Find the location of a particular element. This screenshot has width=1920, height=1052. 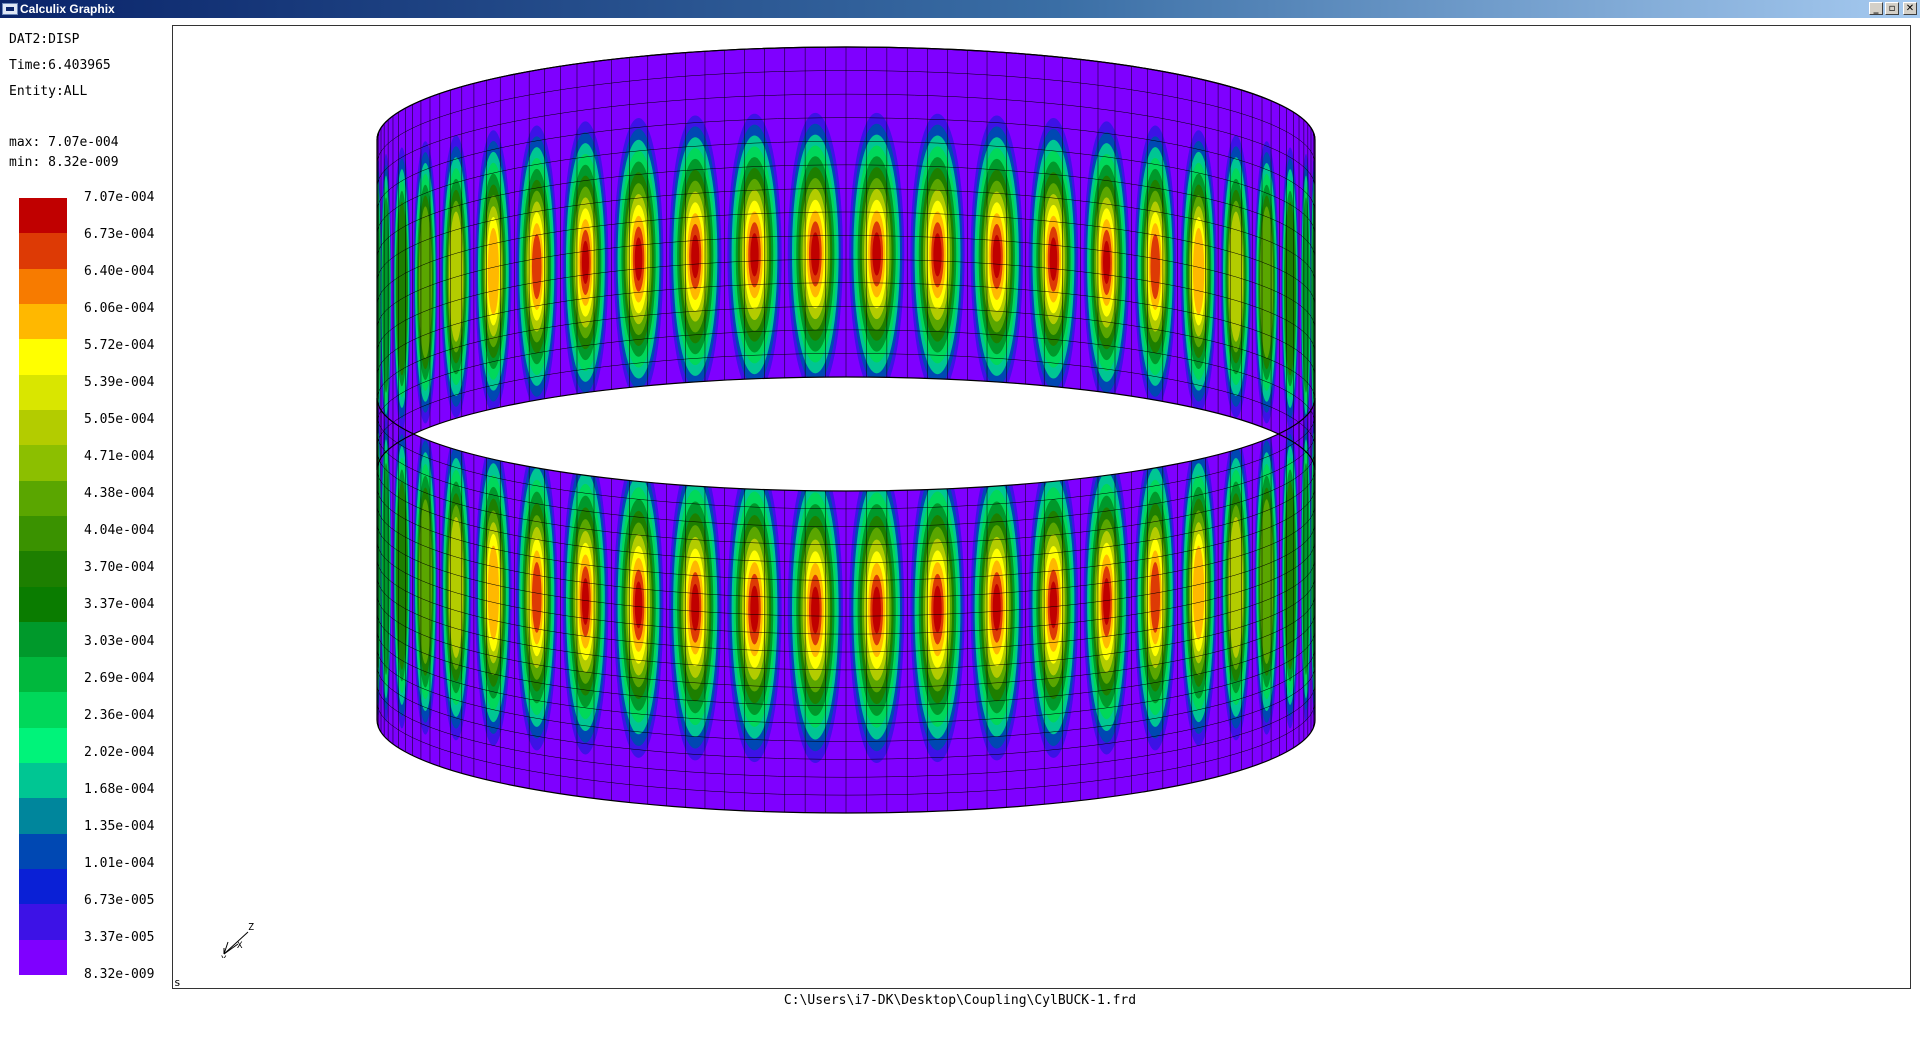

axis-triad-icon: Z X Y is located at coordinates (237, 940).